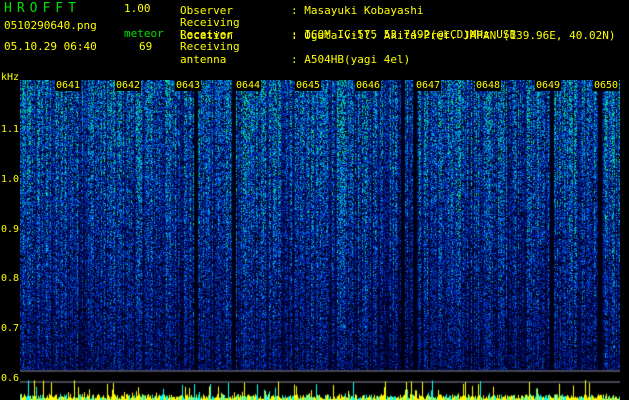 The image size is (629, 400). What do you see at coordinates (10, 229) in the screenshot?
I see `freq-label: 0.9` at bounding box center [10, 229].